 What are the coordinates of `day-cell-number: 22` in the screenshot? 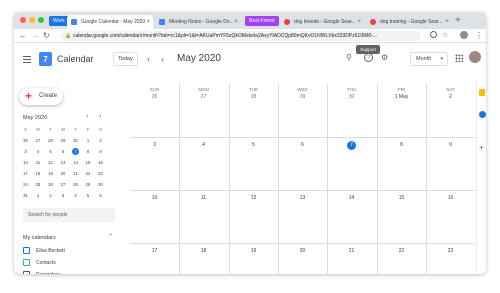 It's located at (401, 251).